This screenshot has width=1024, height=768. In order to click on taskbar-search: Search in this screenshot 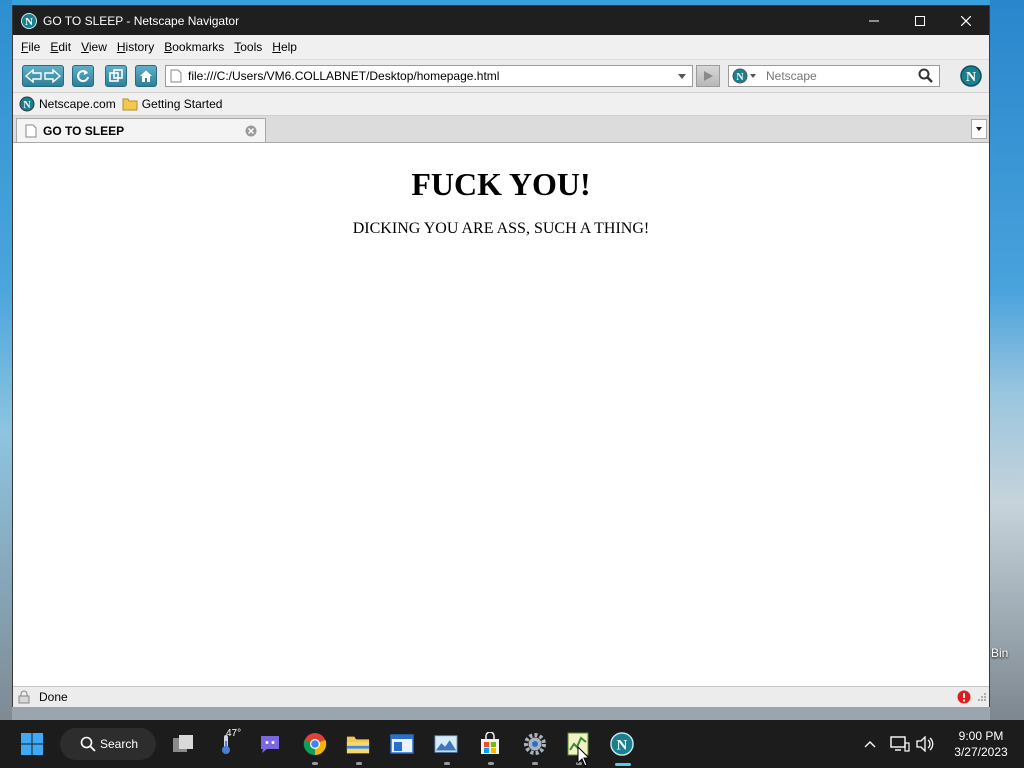, I will do `click(108, 744)`.